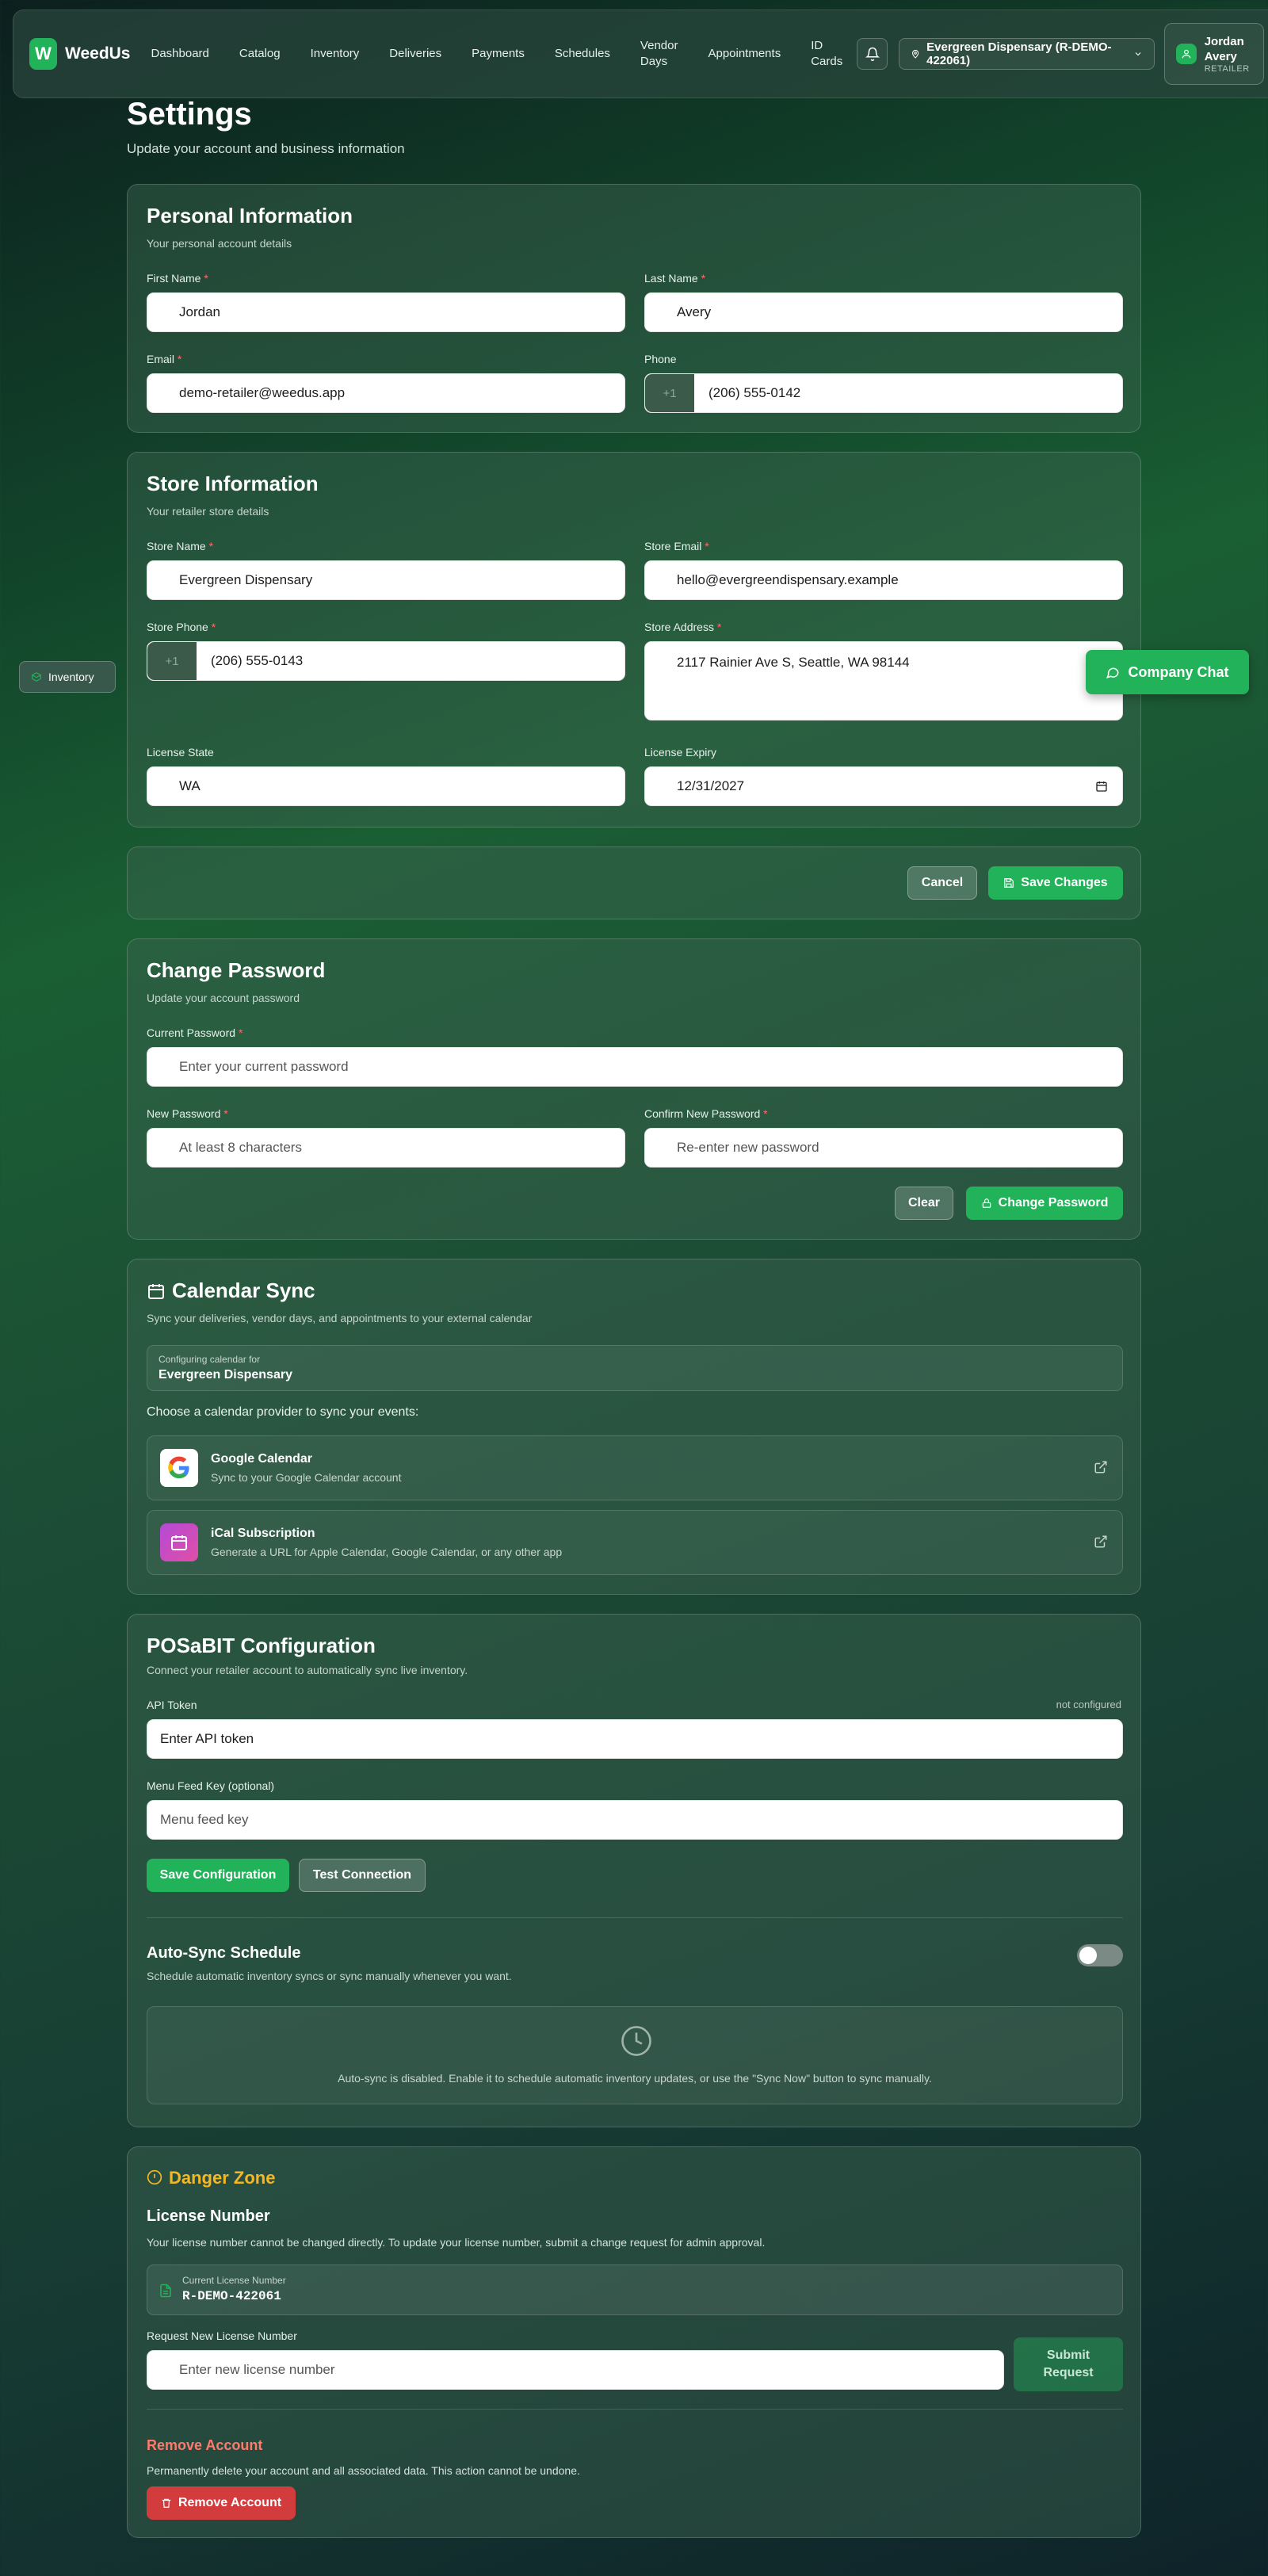 The width and height of the screenshot is (1268, 2576). Describe the element at coordinates (711, 785) in the screenshot. I see `license-expiry-value: 12/31/2027` at that location.